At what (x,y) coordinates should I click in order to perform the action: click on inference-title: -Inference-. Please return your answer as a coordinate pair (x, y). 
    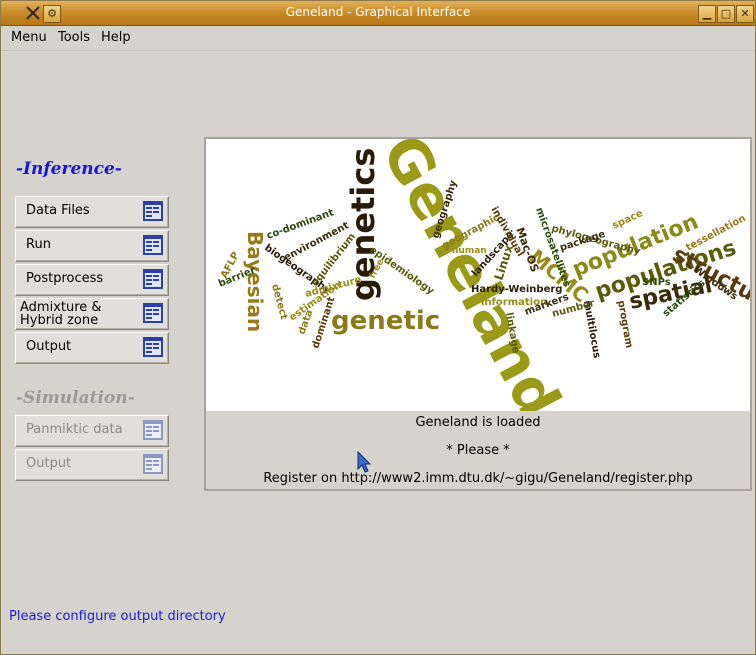
    Looking at the image, I should click on (69, 169).